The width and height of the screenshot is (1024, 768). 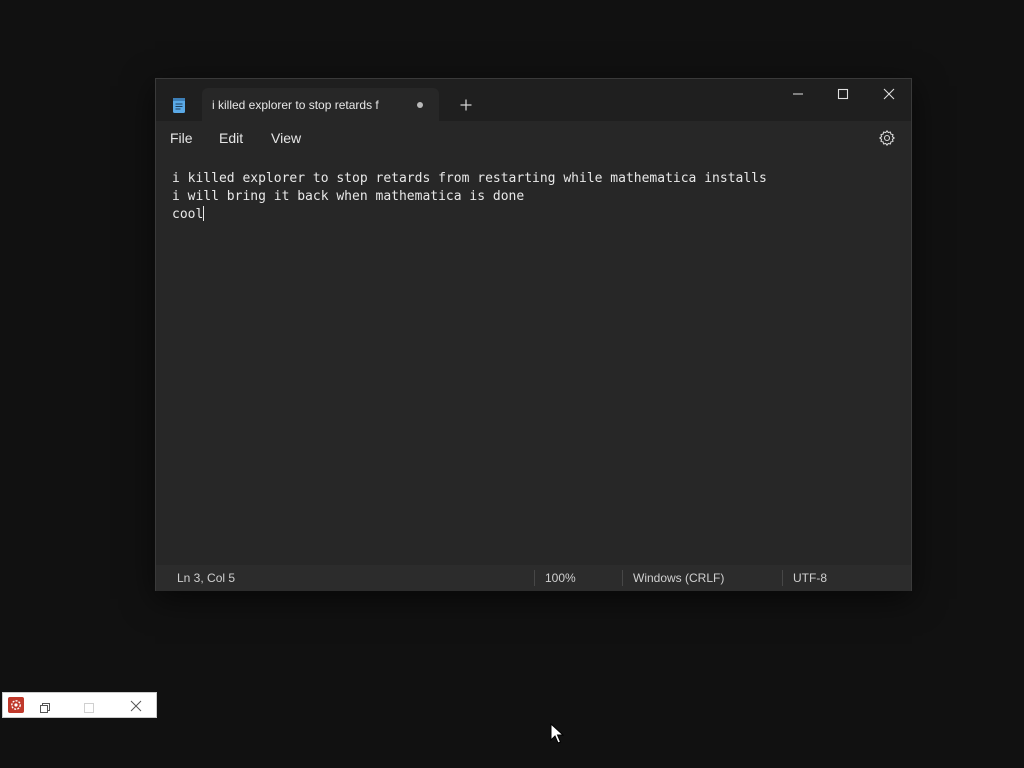 I want to click on maximize-button, so click(x=843, y=94).